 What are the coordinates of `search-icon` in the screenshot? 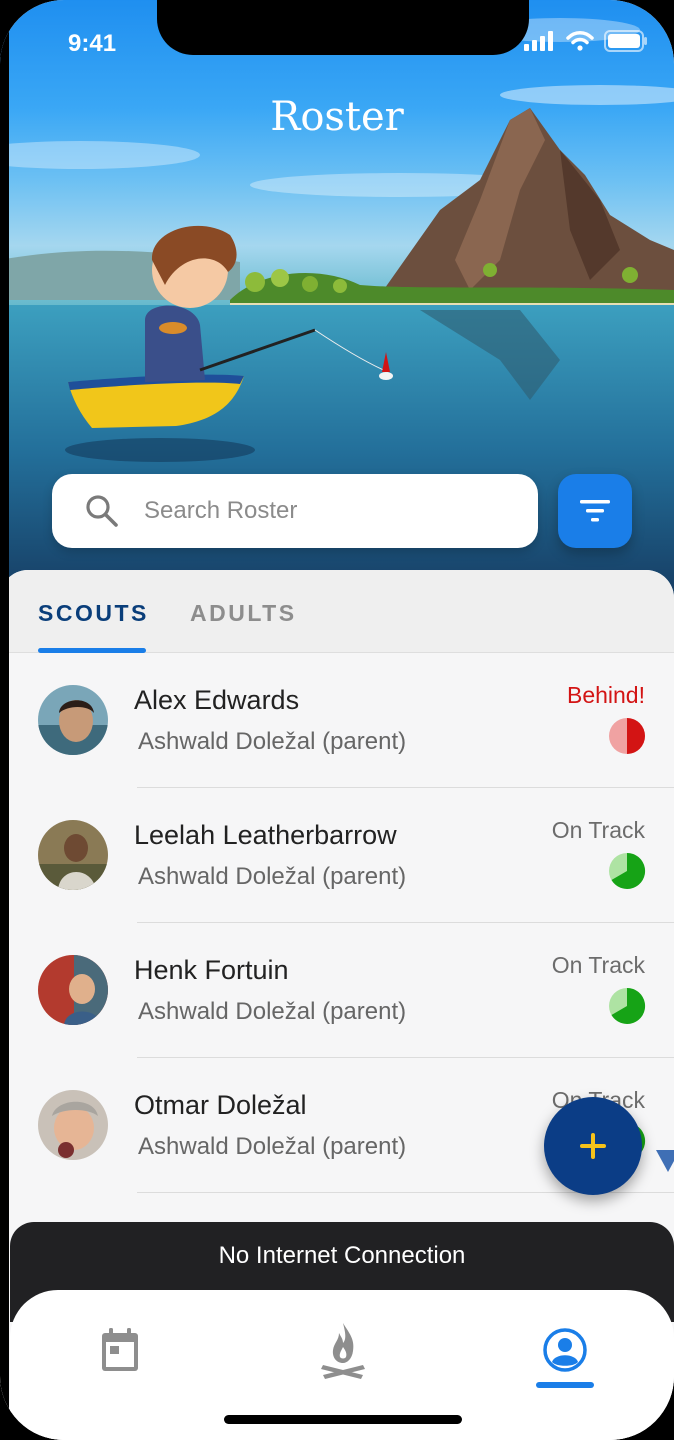 It's located at (102, 511).